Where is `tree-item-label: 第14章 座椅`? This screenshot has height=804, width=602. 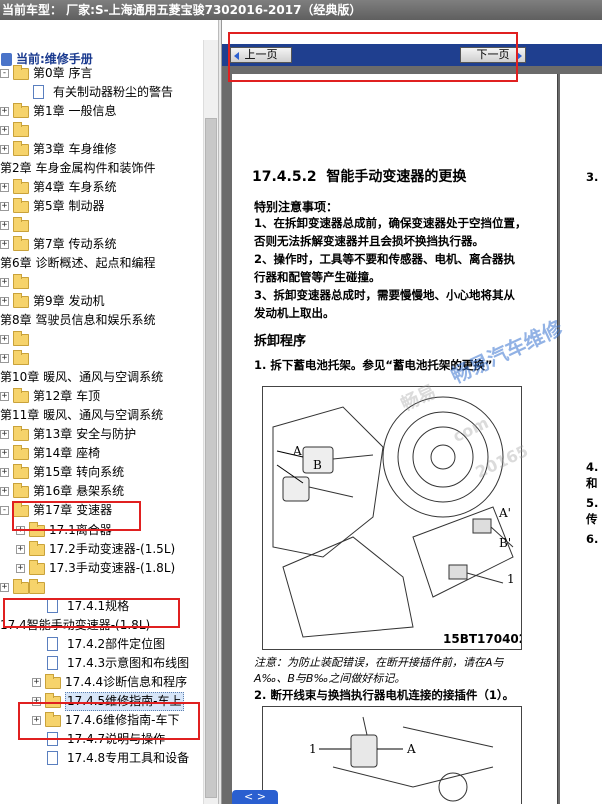 tree-item-label: 第14章 座椅 is located at coordinates (67, 453).